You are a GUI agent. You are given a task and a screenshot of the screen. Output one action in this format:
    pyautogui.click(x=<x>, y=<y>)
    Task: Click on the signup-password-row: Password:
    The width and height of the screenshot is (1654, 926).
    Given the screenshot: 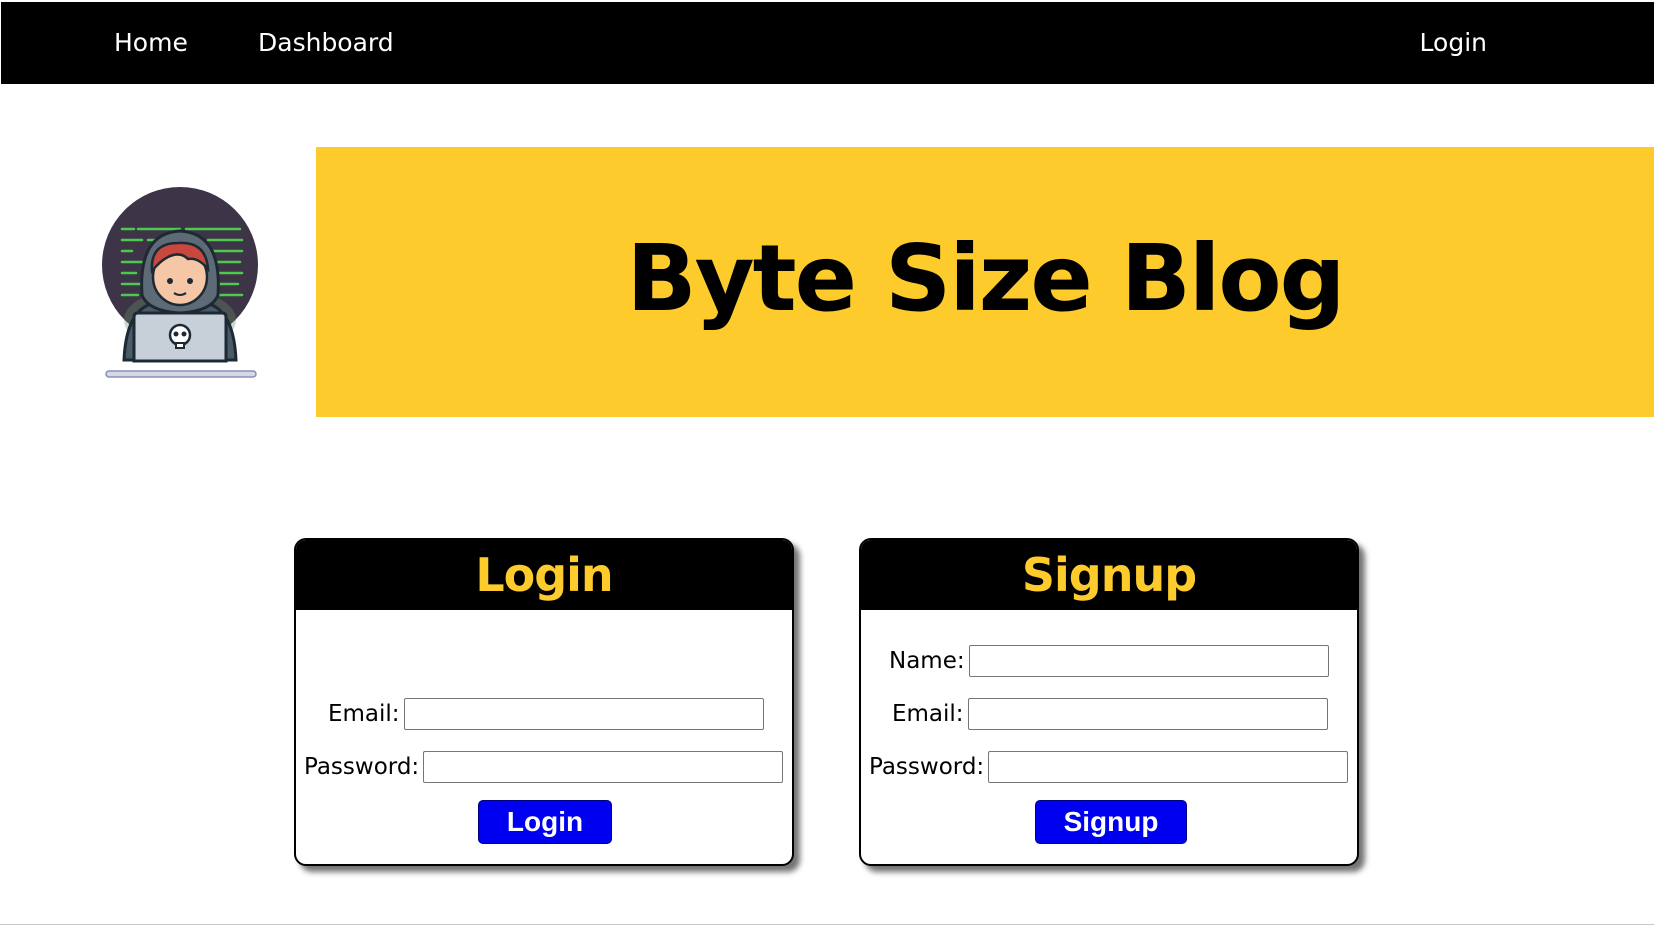 What is the action you would take?
    pyautogui.click(x=1109, y=767)
    